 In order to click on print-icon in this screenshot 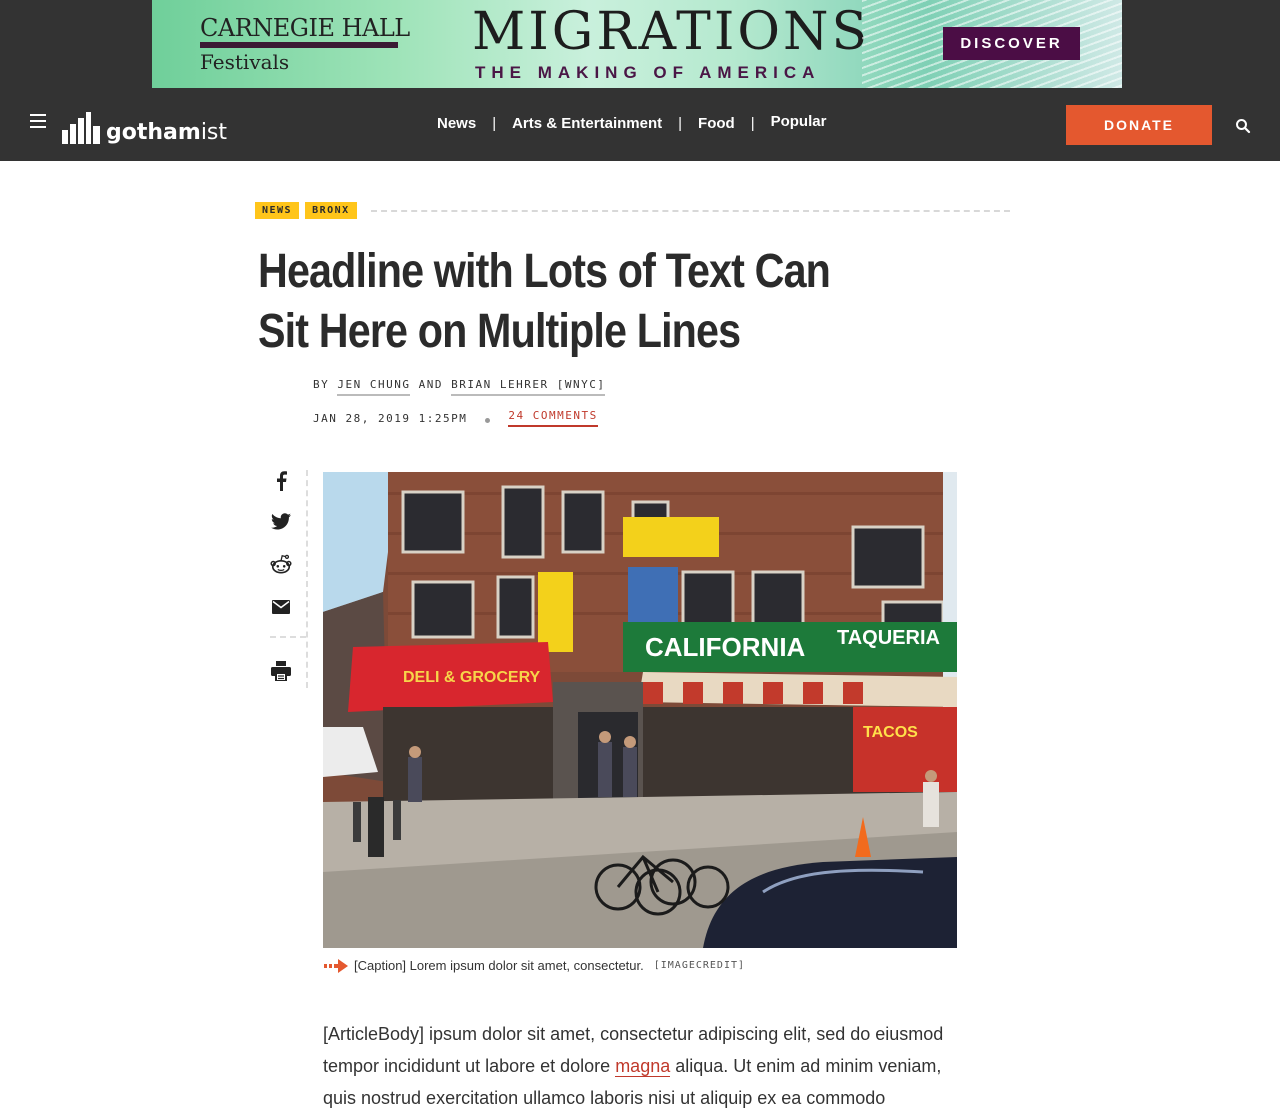, I will do `click(281, 671)`.